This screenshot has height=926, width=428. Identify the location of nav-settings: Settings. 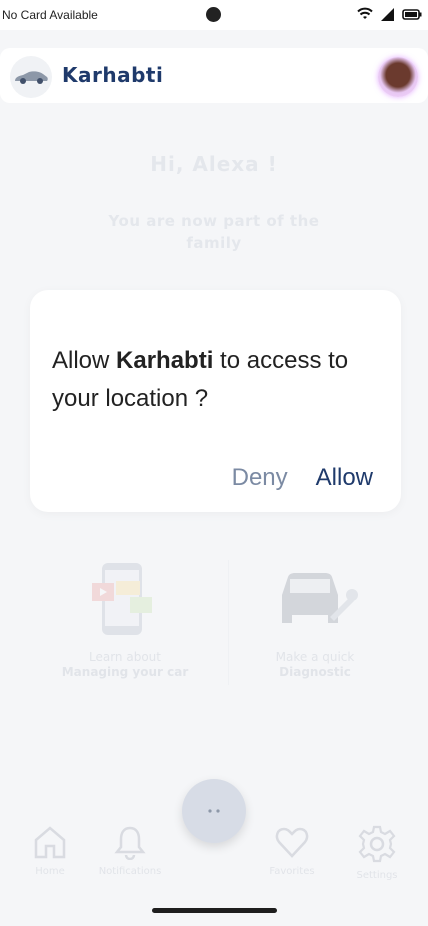
(377, 852).